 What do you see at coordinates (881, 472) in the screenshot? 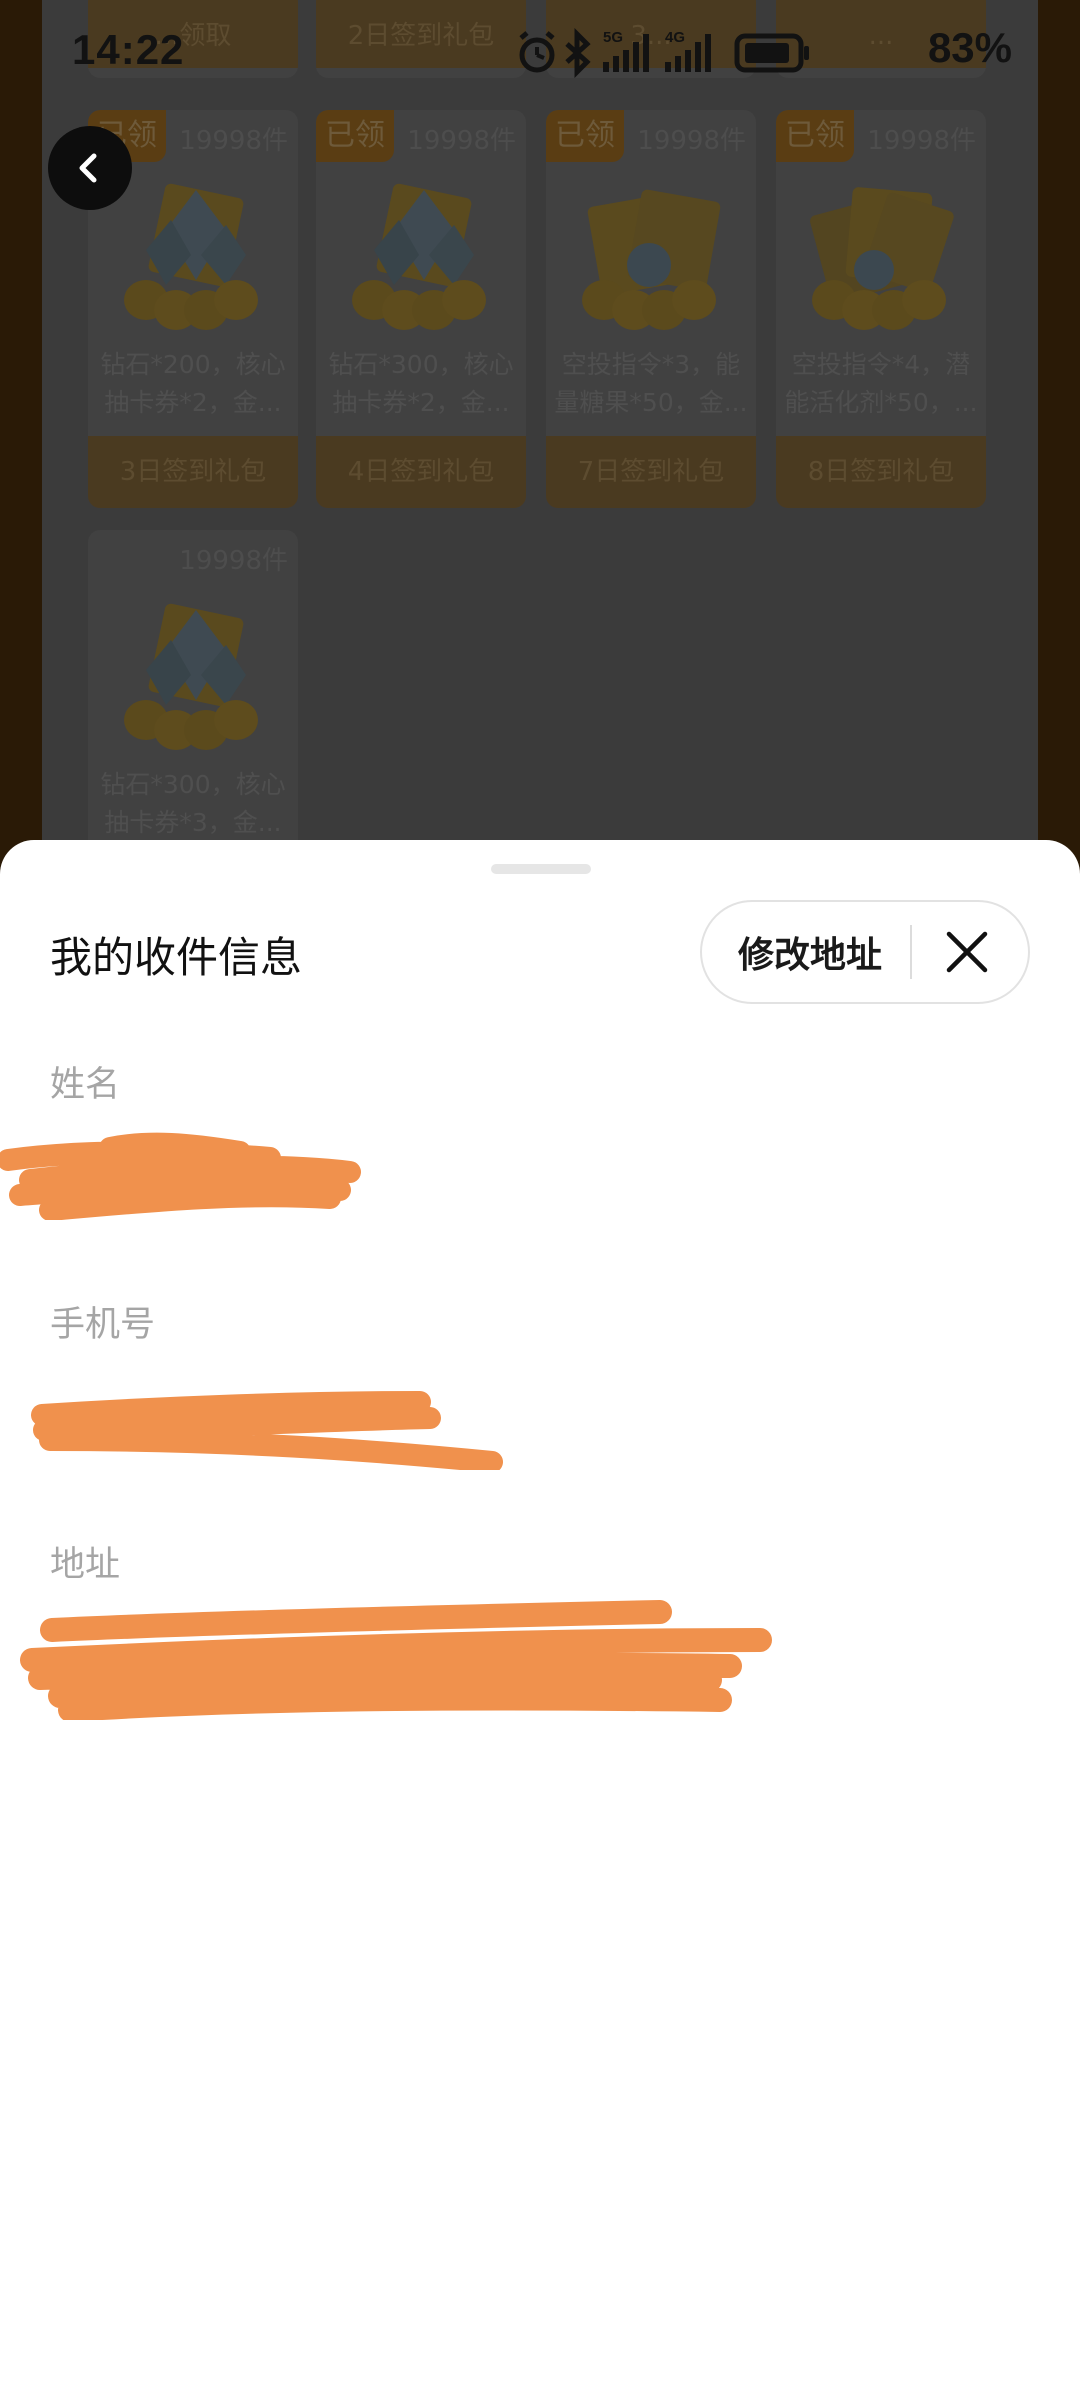
I see `tile-claim-button: 8日签到礼包` at bounding box center [881, 472].